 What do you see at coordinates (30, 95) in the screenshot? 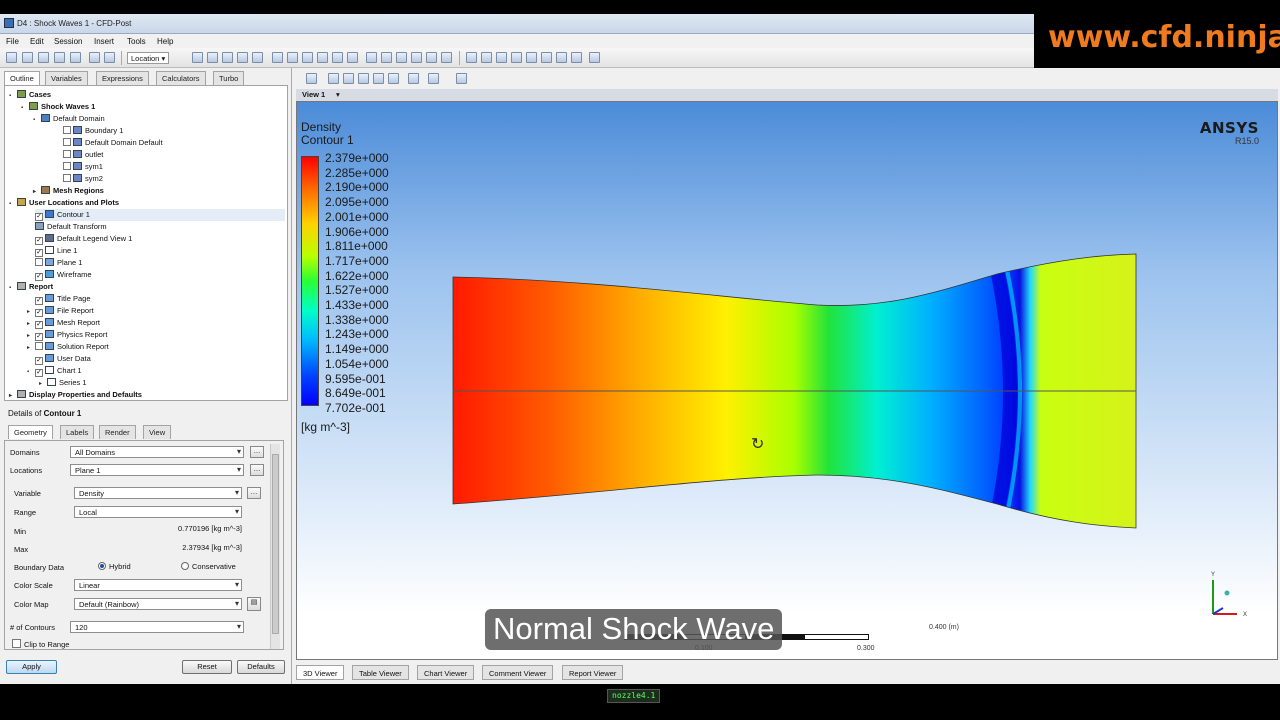
I see `tree-item-cases: ▪ Cases` at bounding box center [30, 95].